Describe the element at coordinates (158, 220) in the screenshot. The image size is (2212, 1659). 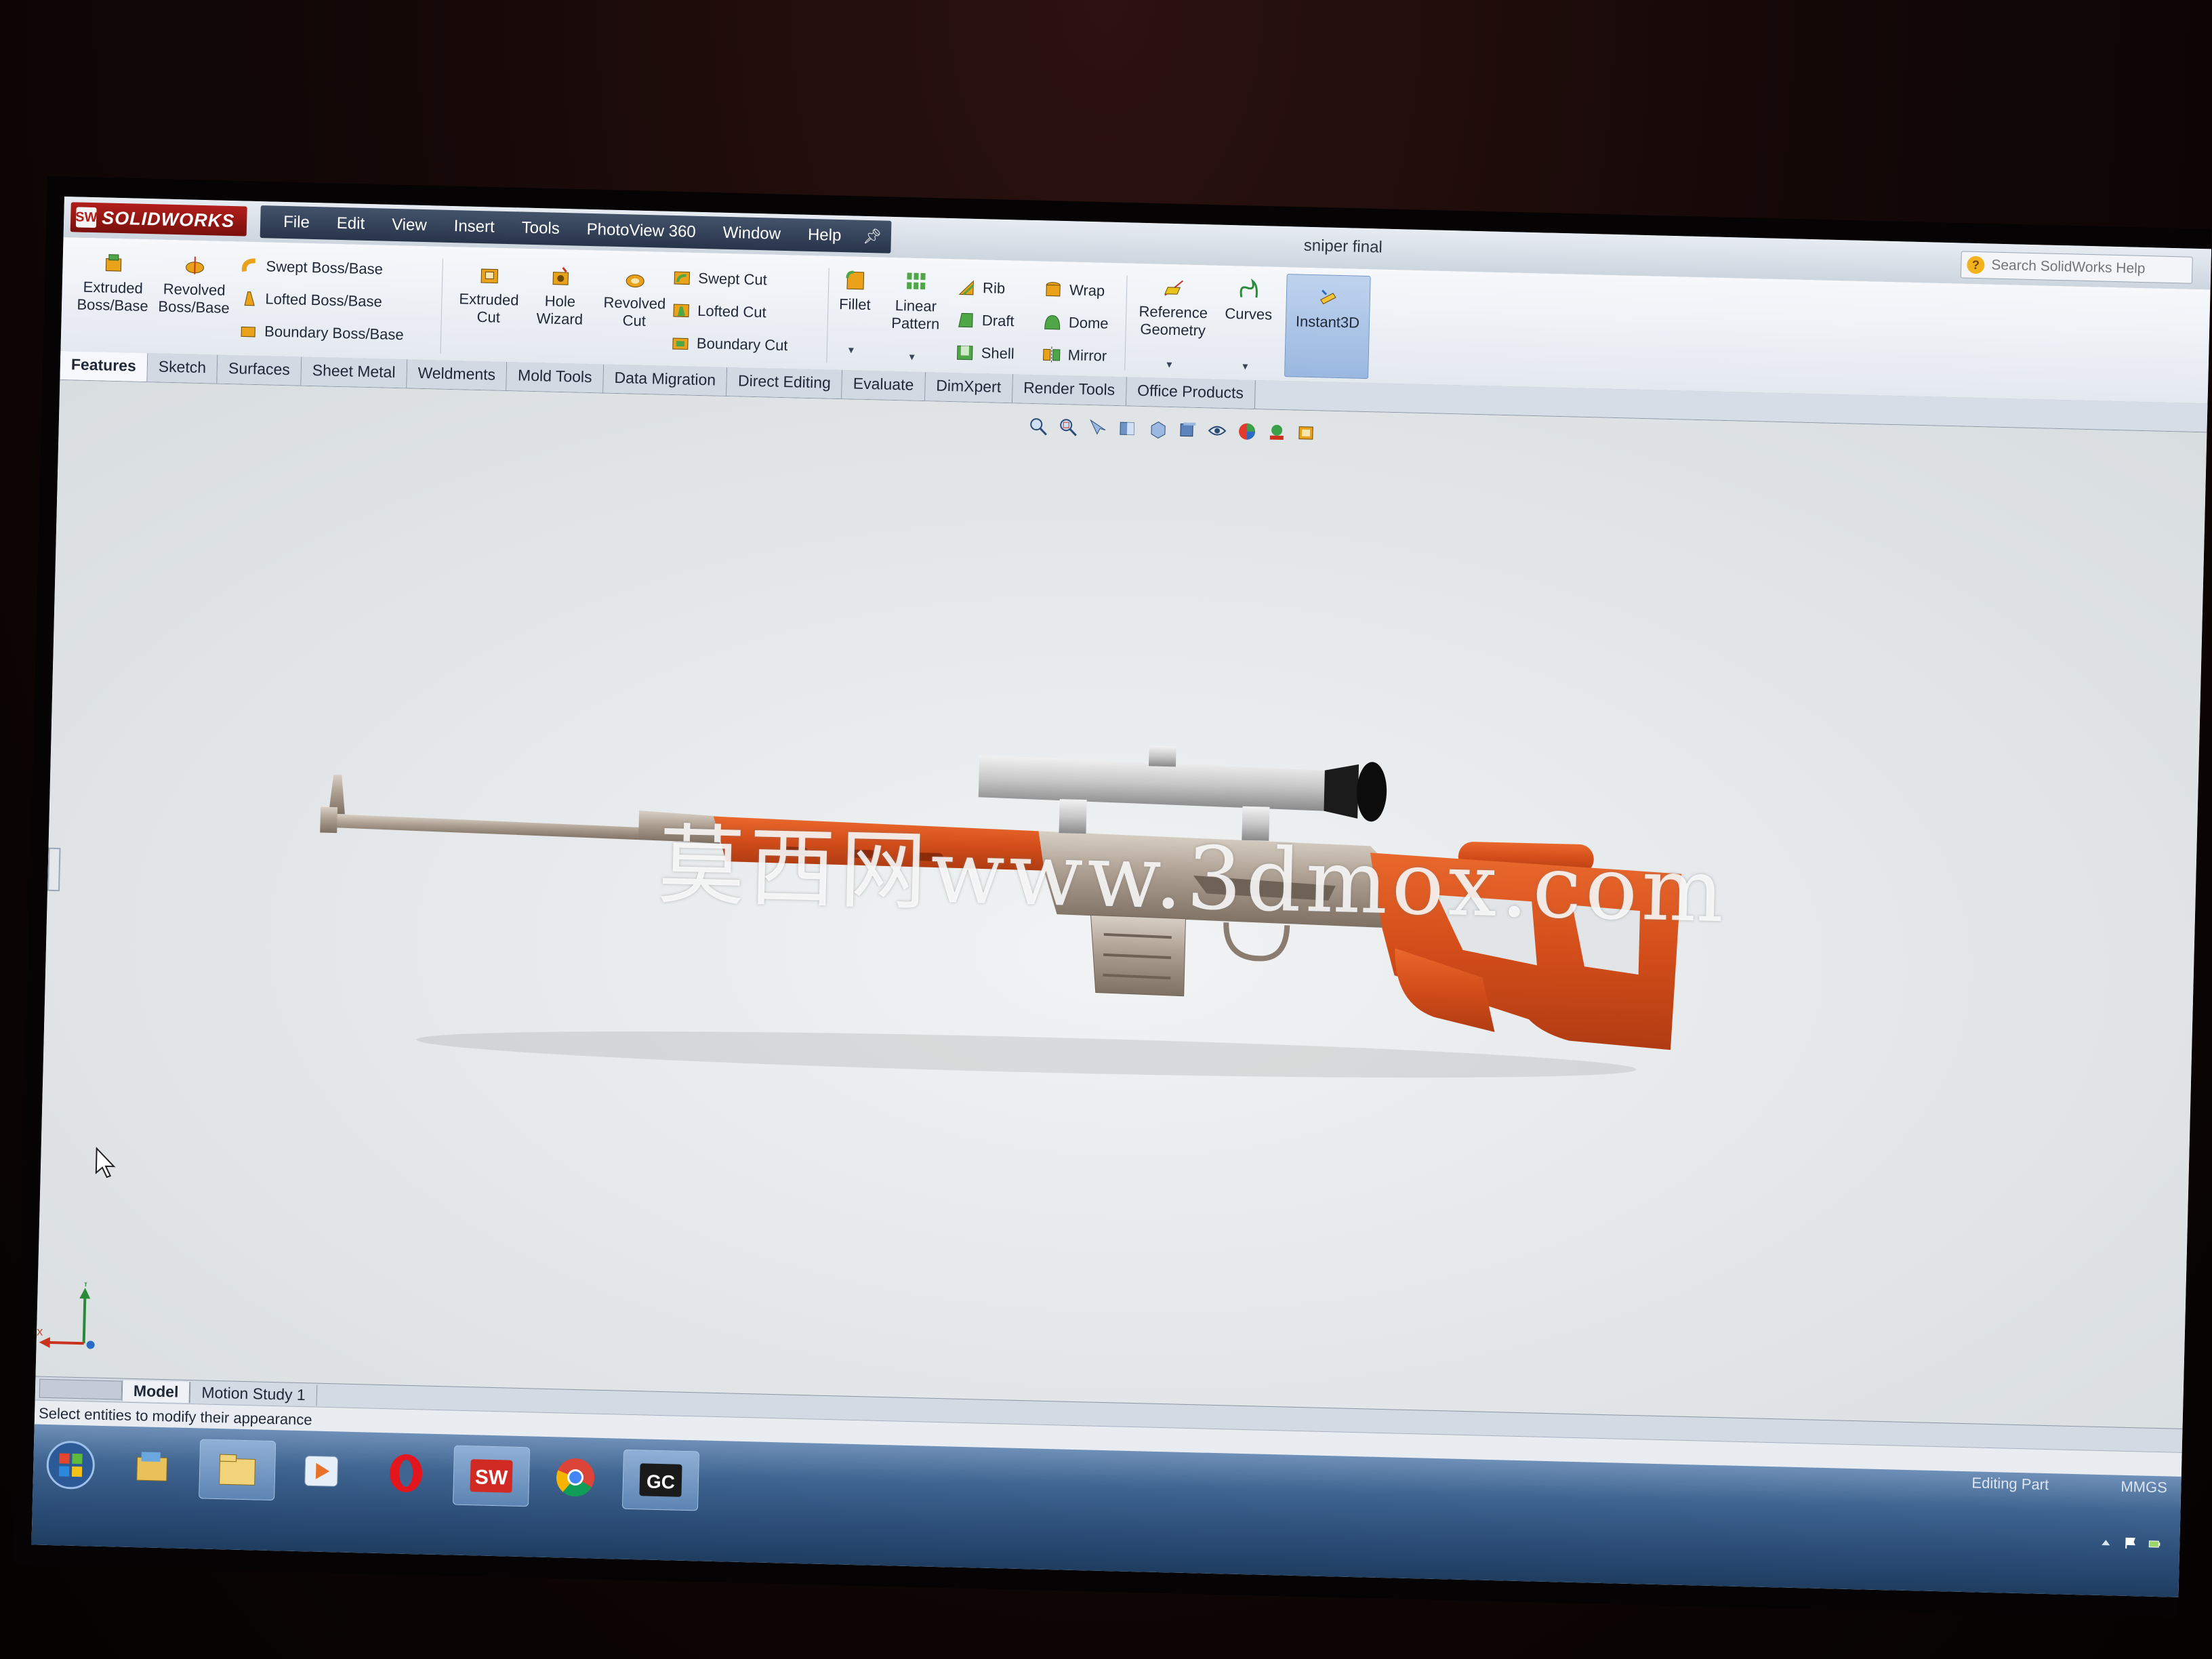
I see `solidworks-logo: SW SOLIDWORKS` at that location.